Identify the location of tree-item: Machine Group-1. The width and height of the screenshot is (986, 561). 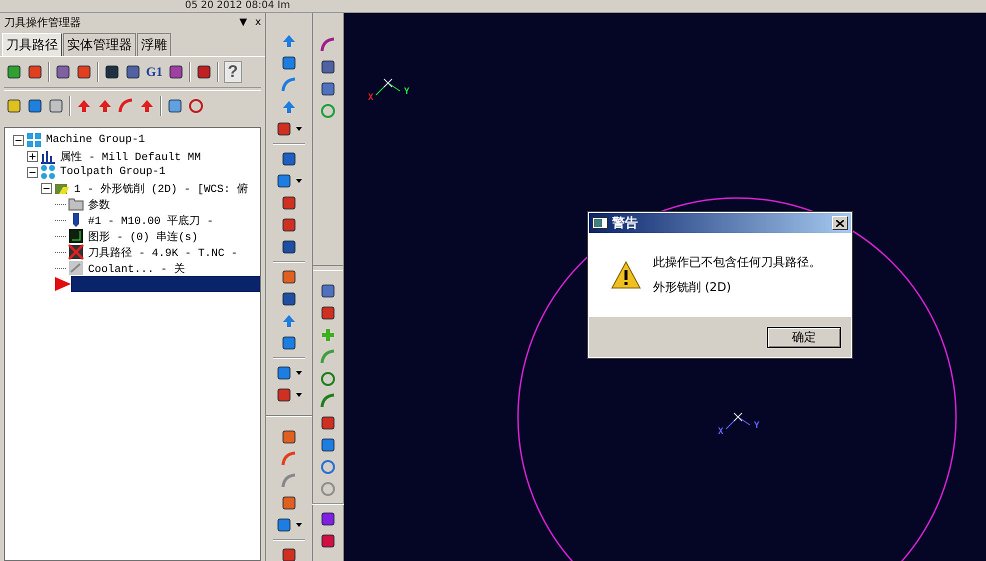
(96, 140).